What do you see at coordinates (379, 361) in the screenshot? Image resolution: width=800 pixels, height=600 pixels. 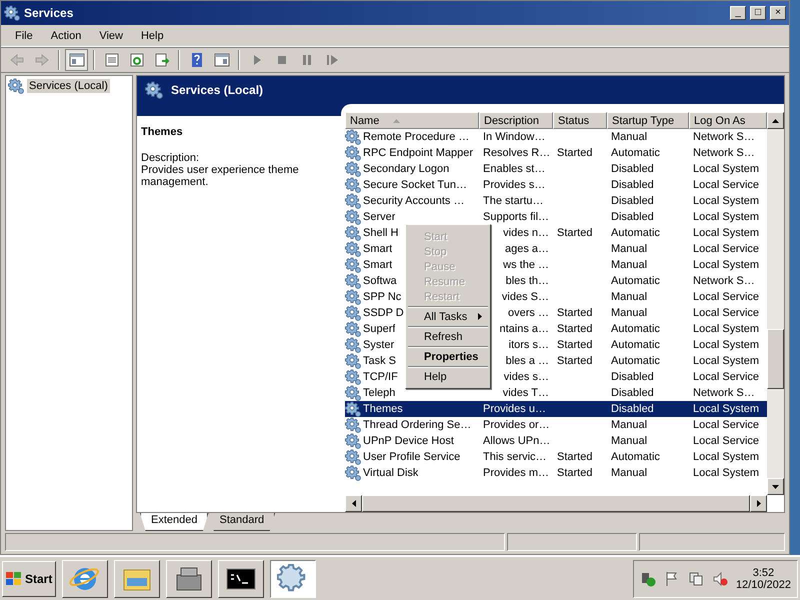 I see `table-cell: Task S` at bounding box center [379, 361].